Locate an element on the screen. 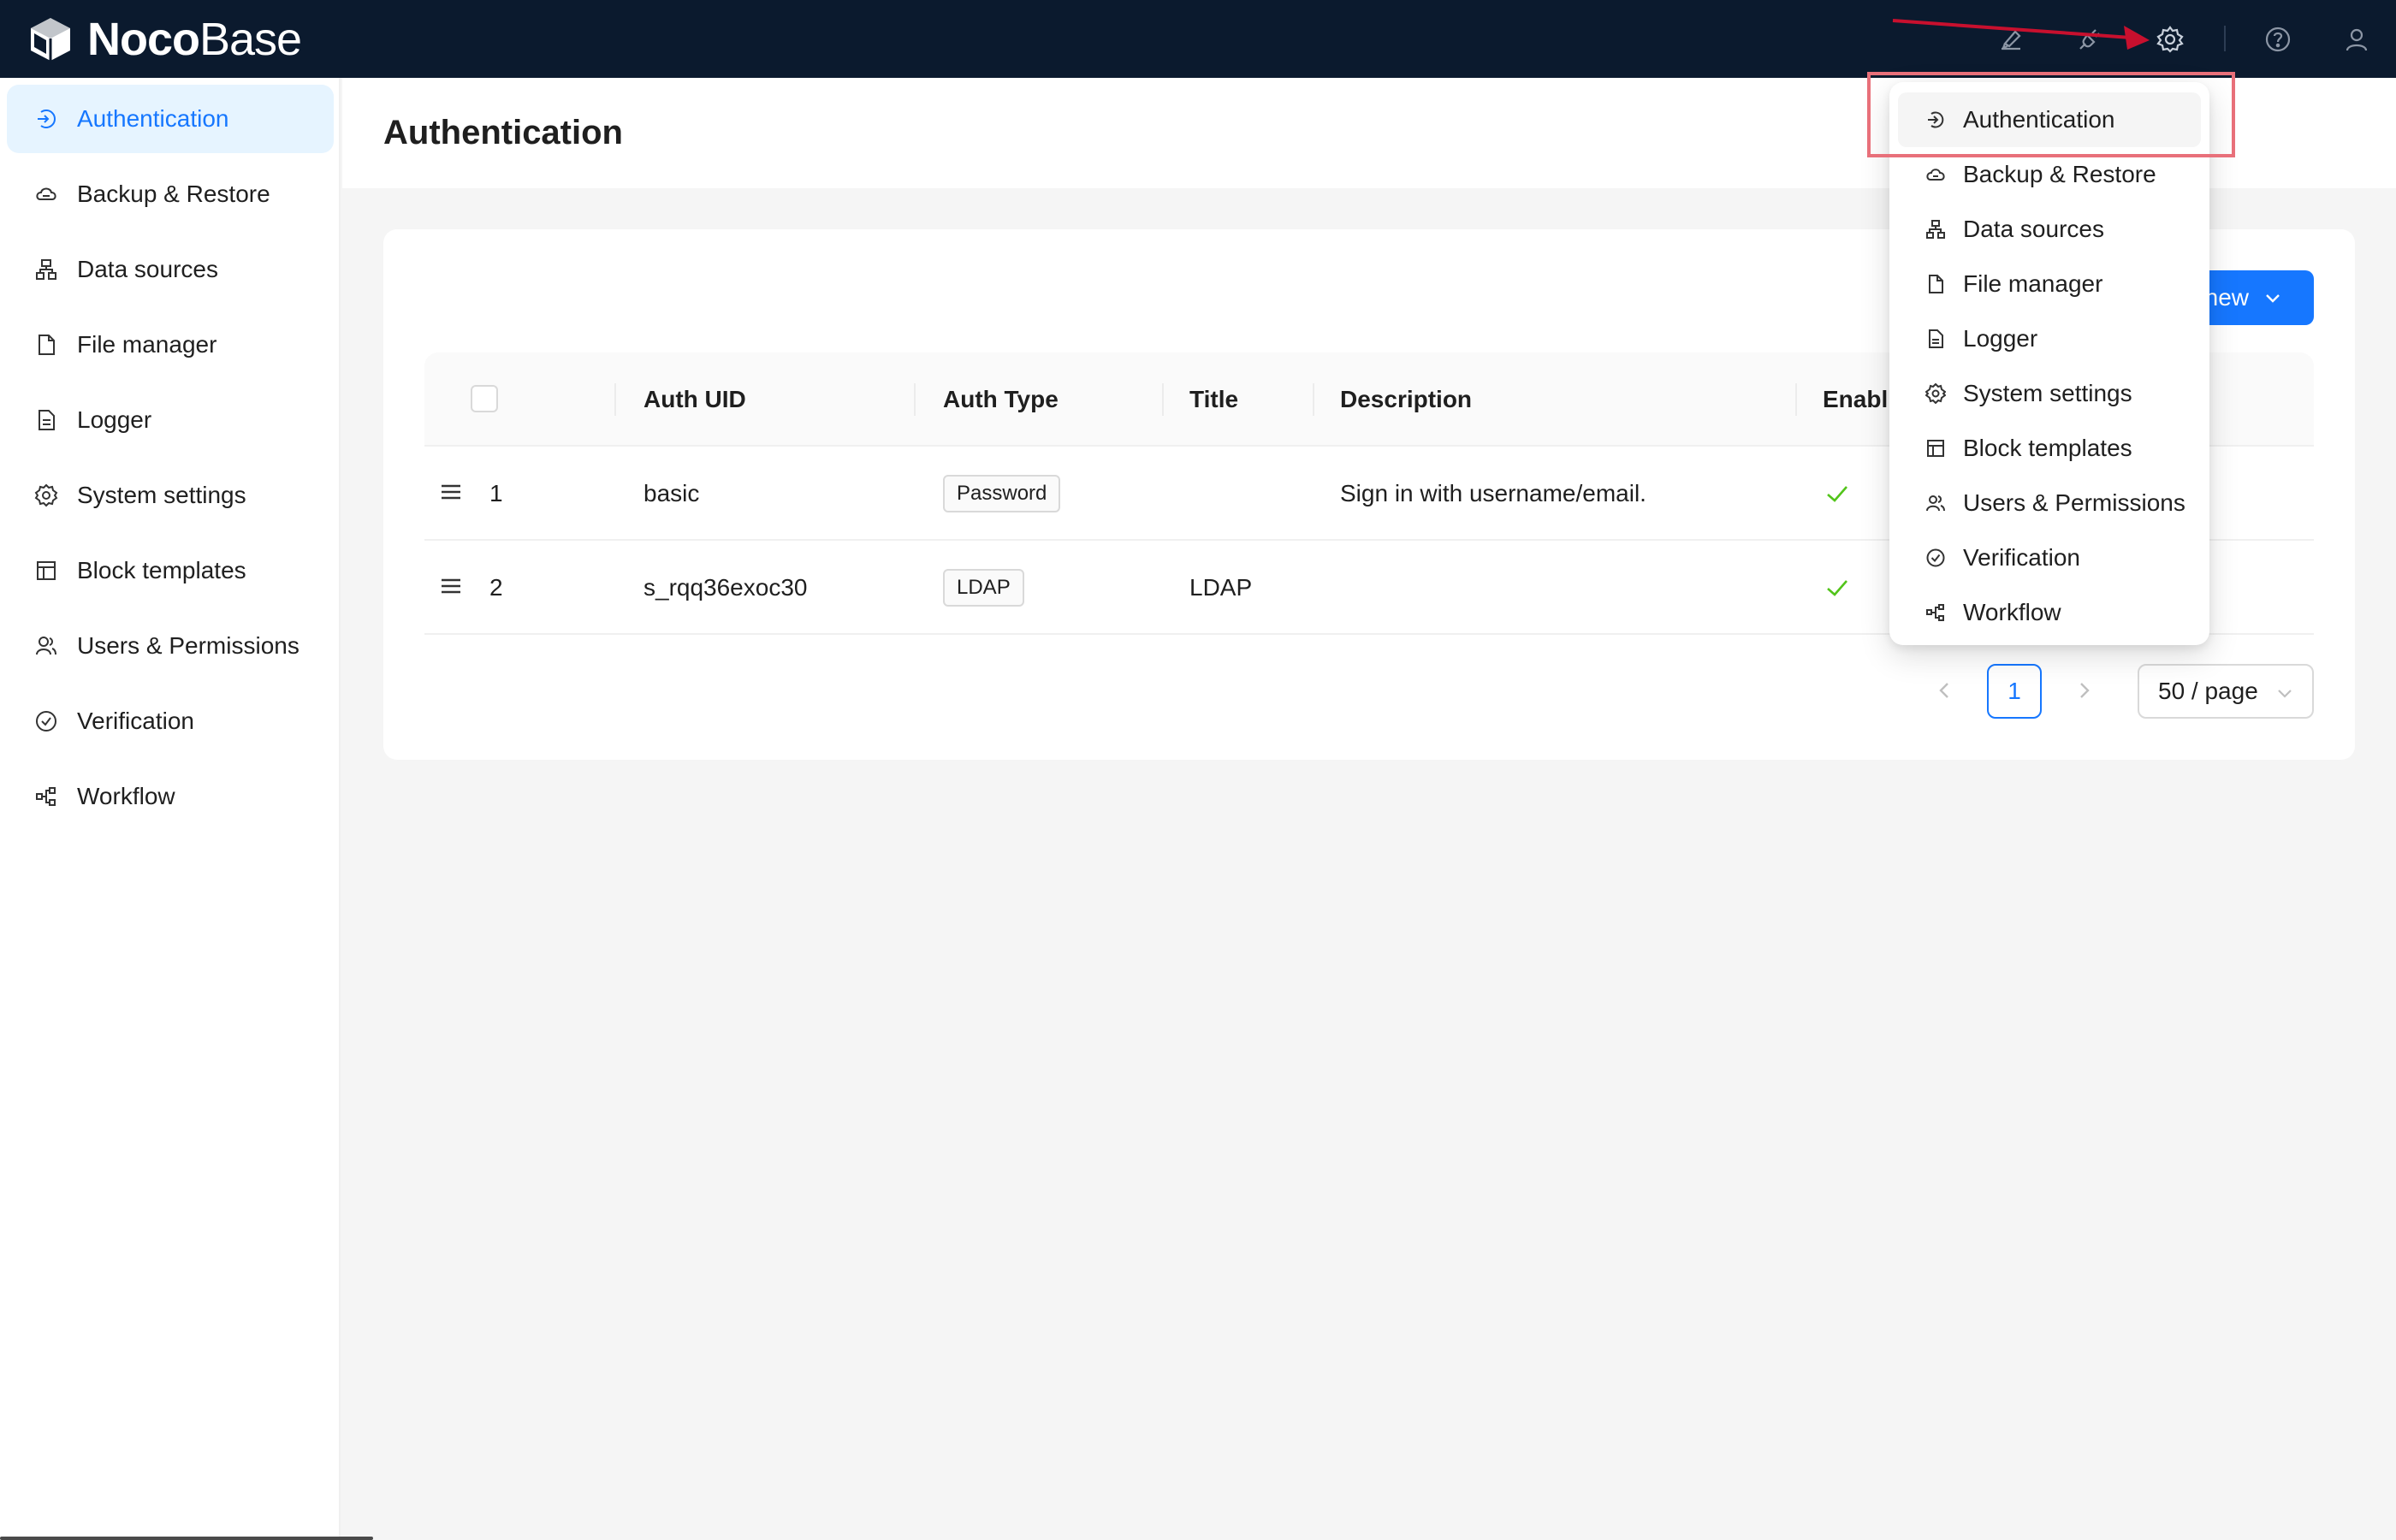 Image resolution: width=2396 pixels, height=1540 pixels. menu-item-block-templates: Block templates is located at coordinates (2049, 448).